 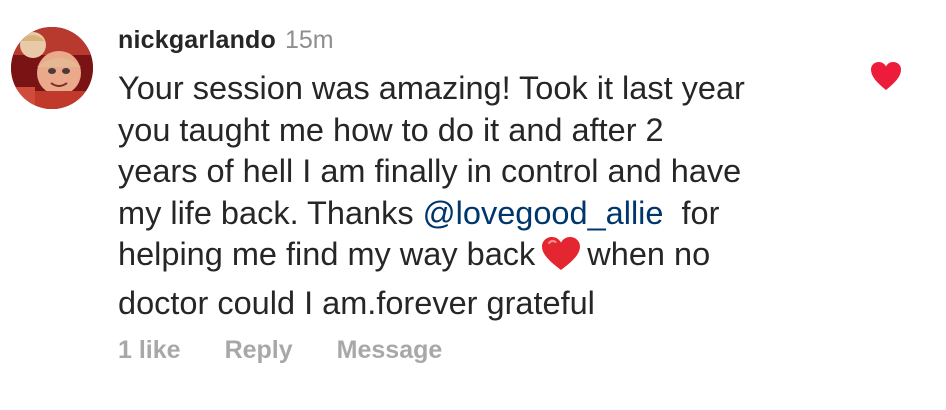 I want to click on like-button, so click(x=886, y=76).